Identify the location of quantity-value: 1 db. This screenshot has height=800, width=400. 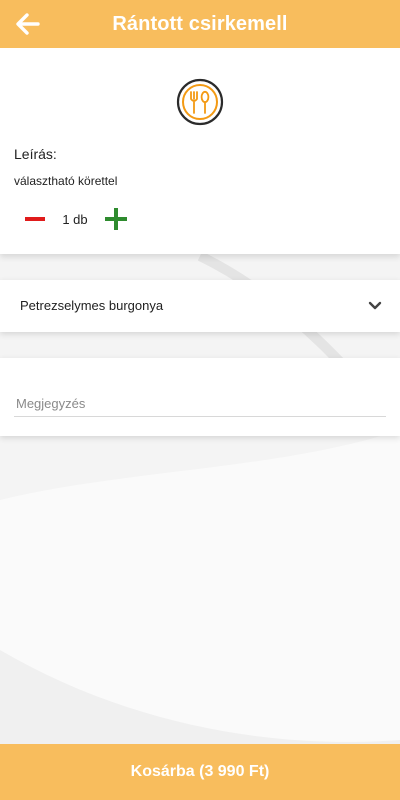
(75, 219).